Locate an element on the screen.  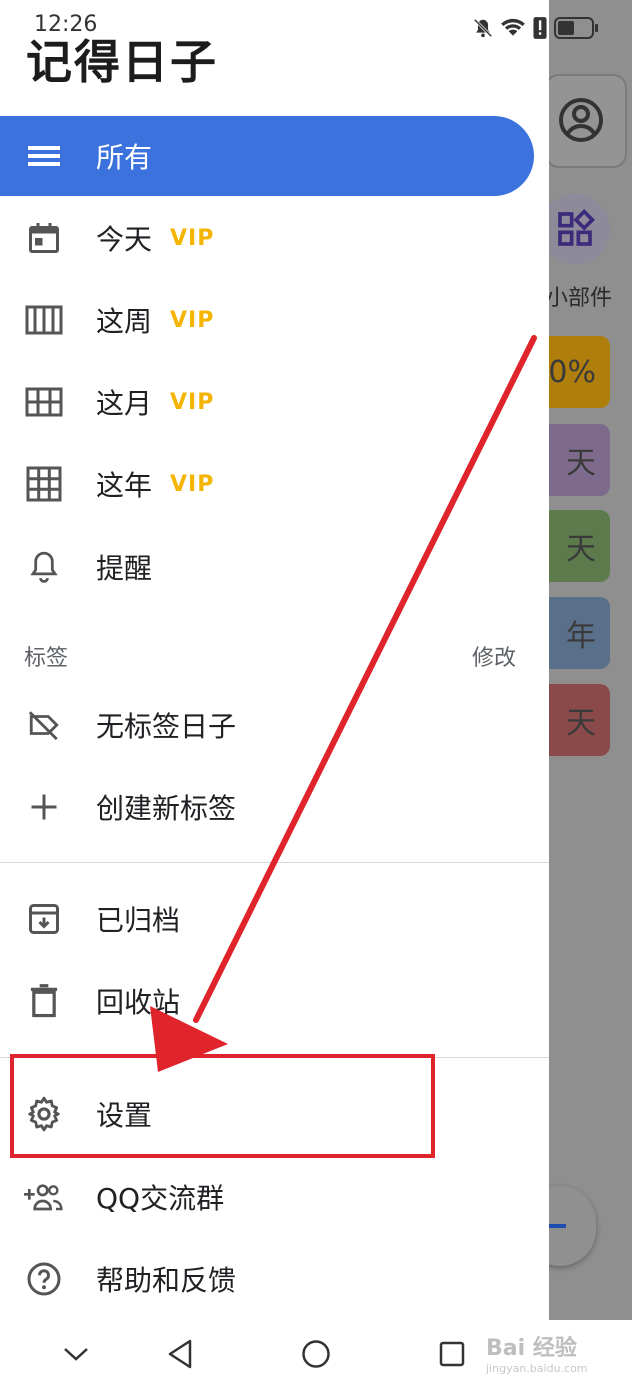
drawer-item-create-tag: 创建新标签 is located at coordinates (274, 807).